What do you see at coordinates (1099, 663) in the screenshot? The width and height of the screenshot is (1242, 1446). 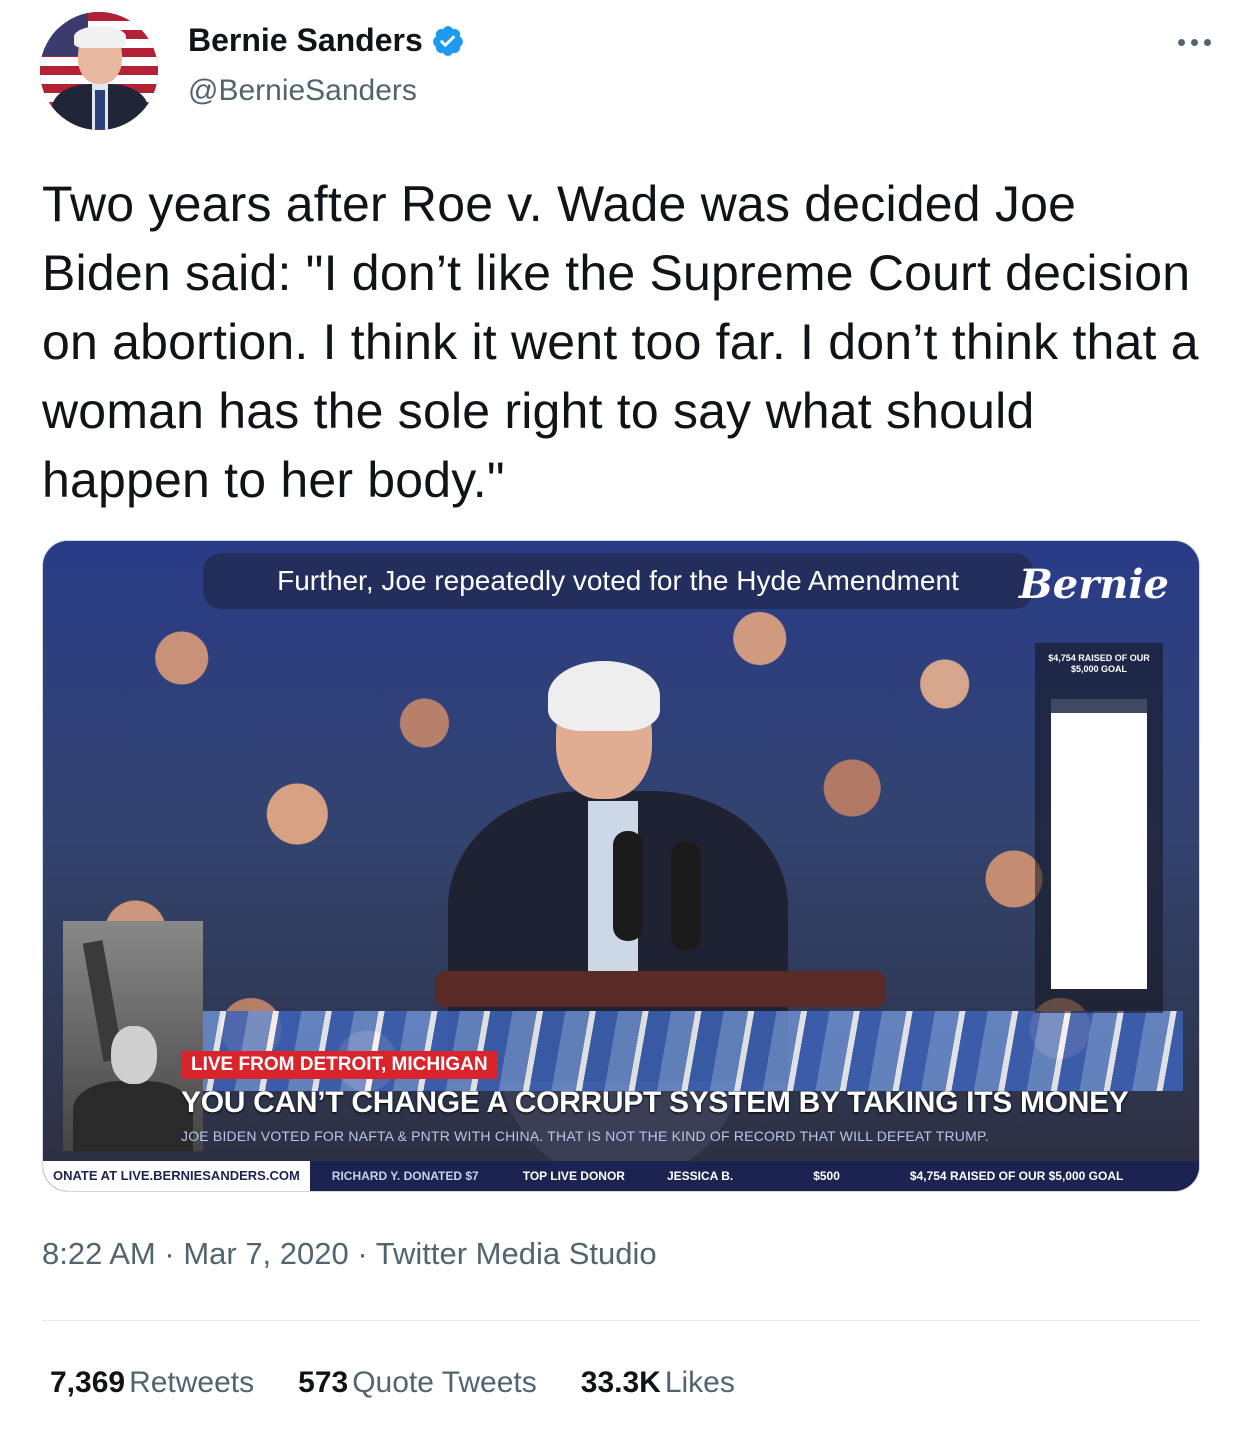 I see `goal-label: $4,754 RAISED OF OUR $5,000 GOAL` at bounding box center [1099, 663].